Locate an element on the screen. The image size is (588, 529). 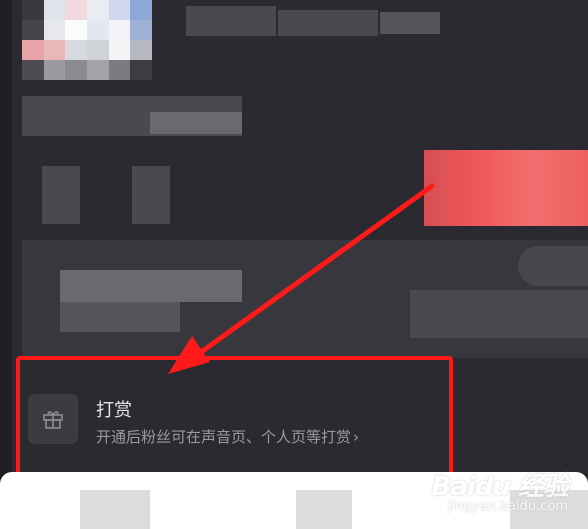
gift-icon is located at coordinates (53, 419).